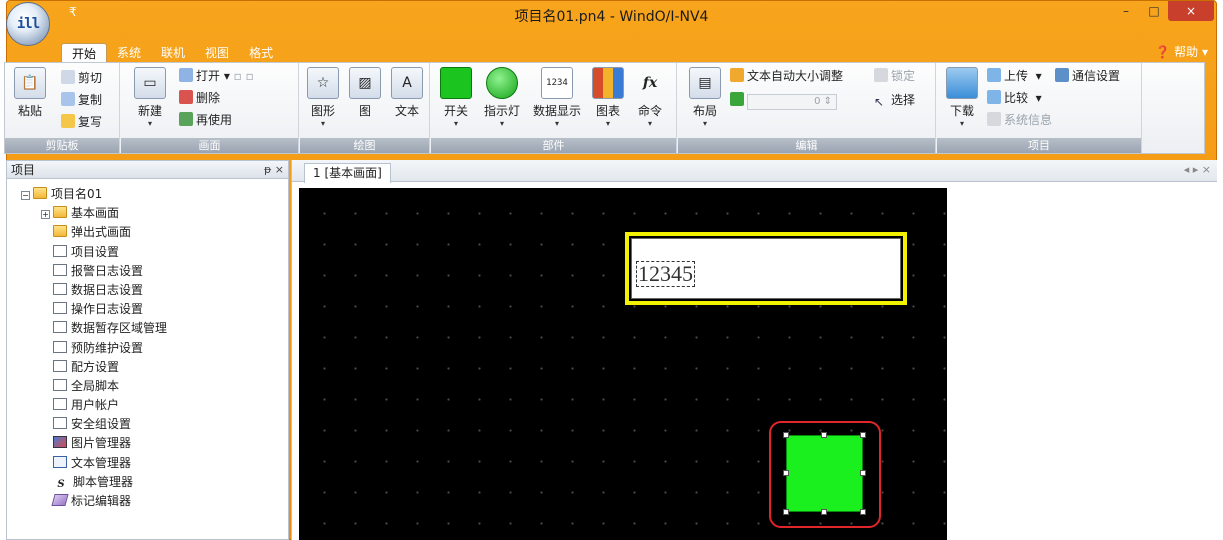 Image resolution: width=1223 pixels, height=540 pixels. I want to click on tab-online: 联机, so click(173, 53).